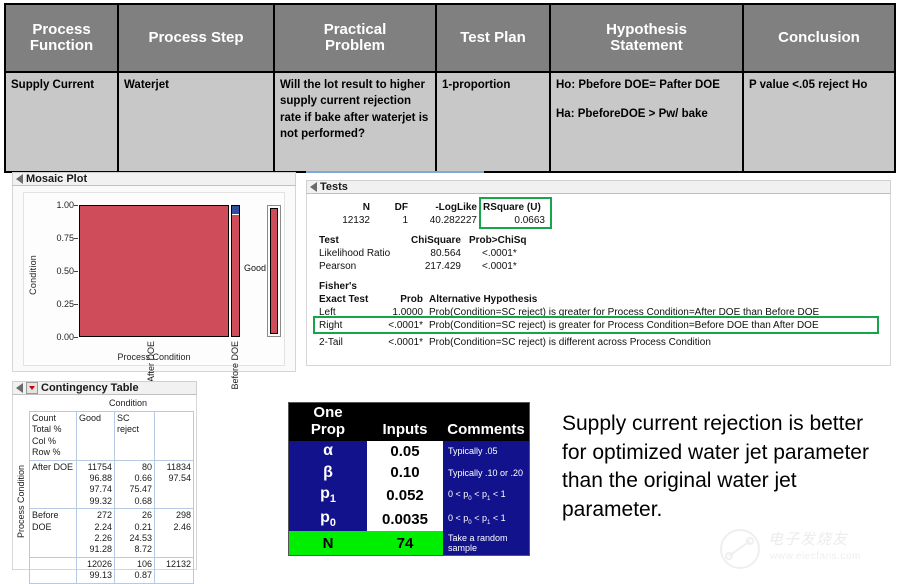 The height and width of the screenshot is (584, 898). I want to click on mosaic-plot-frame: Condition 1.00 0.75 0.50 0.25 0.00 Good, so click(154, 291).